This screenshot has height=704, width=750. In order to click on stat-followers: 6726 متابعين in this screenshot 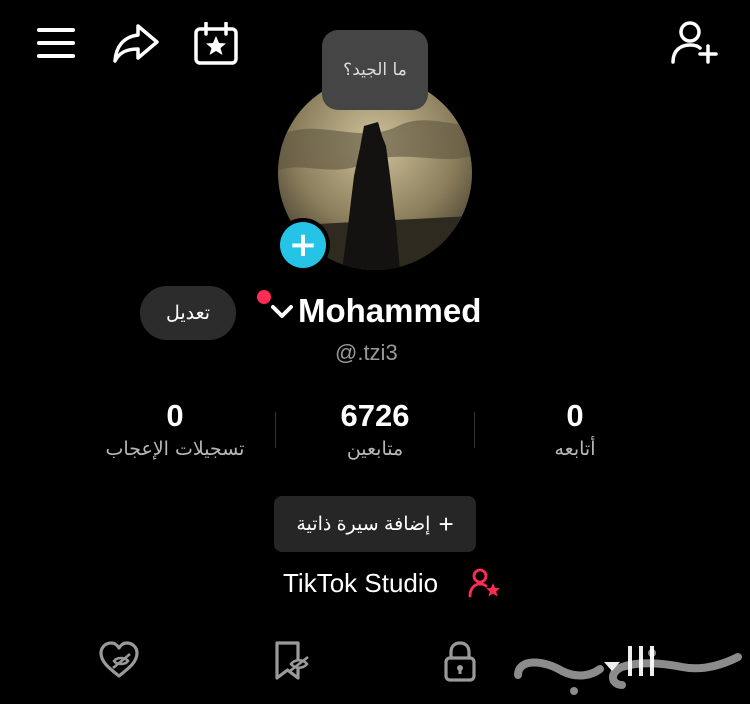, I will do `click(375, 428)`.